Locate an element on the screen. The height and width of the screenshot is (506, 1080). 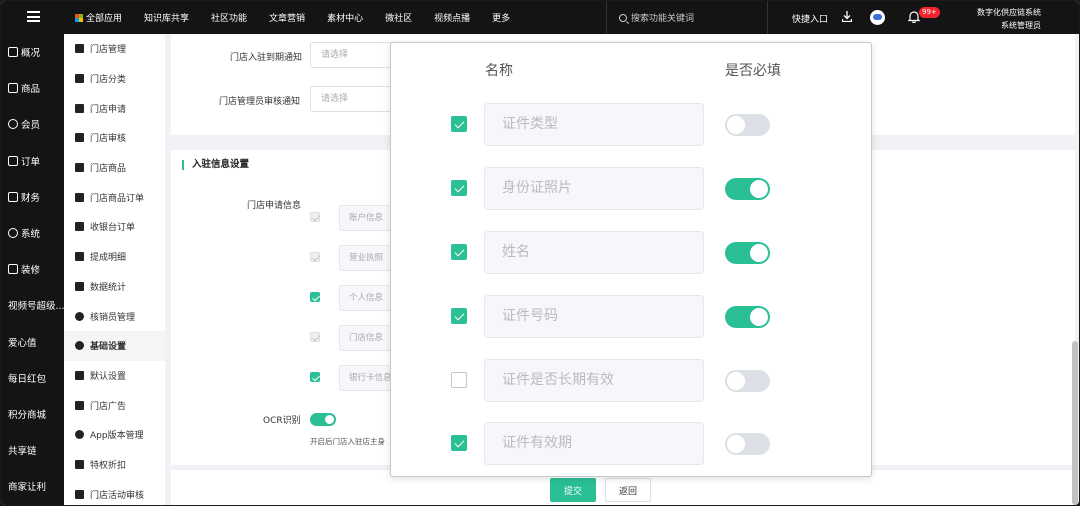
cart-icon is located at coordinates (13, 160).